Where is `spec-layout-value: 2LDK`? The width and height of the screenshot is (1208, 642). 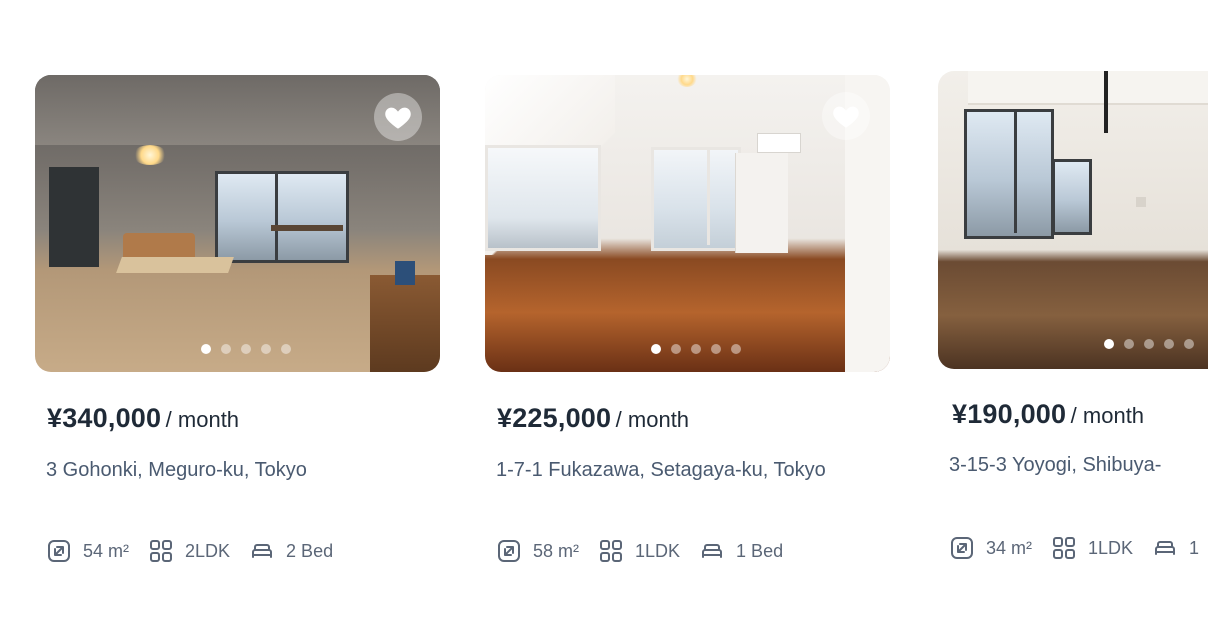 spec-layout-value: 2LDK is located at coordinates (208, 550).